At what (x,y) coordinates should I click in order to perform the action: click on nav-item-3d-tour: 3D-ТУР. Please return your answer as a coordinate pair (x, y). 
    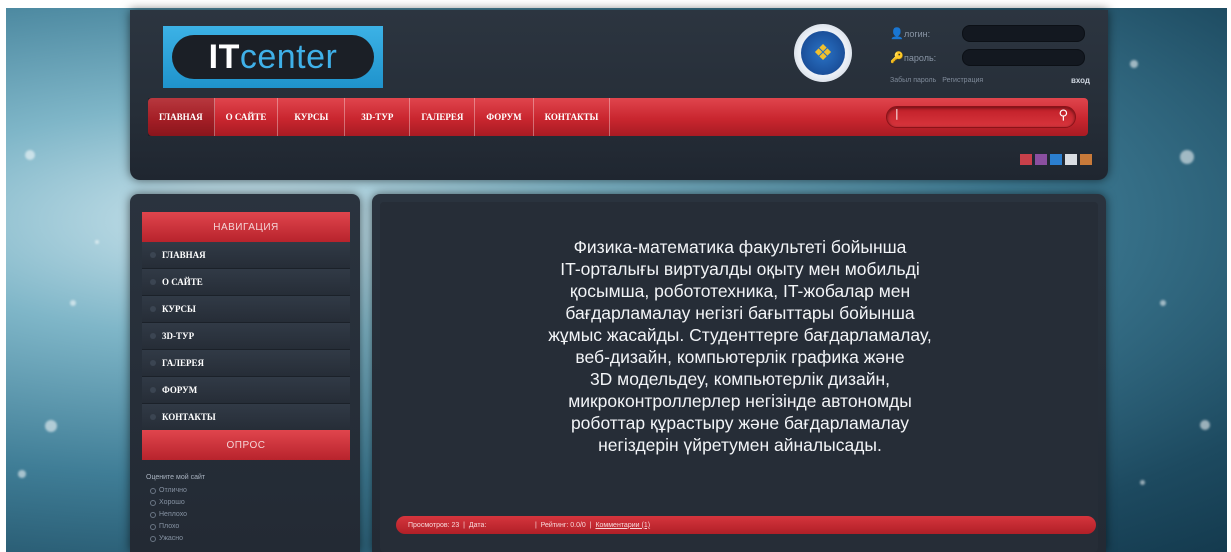
    Looking at the image, I should click on (378, 117).